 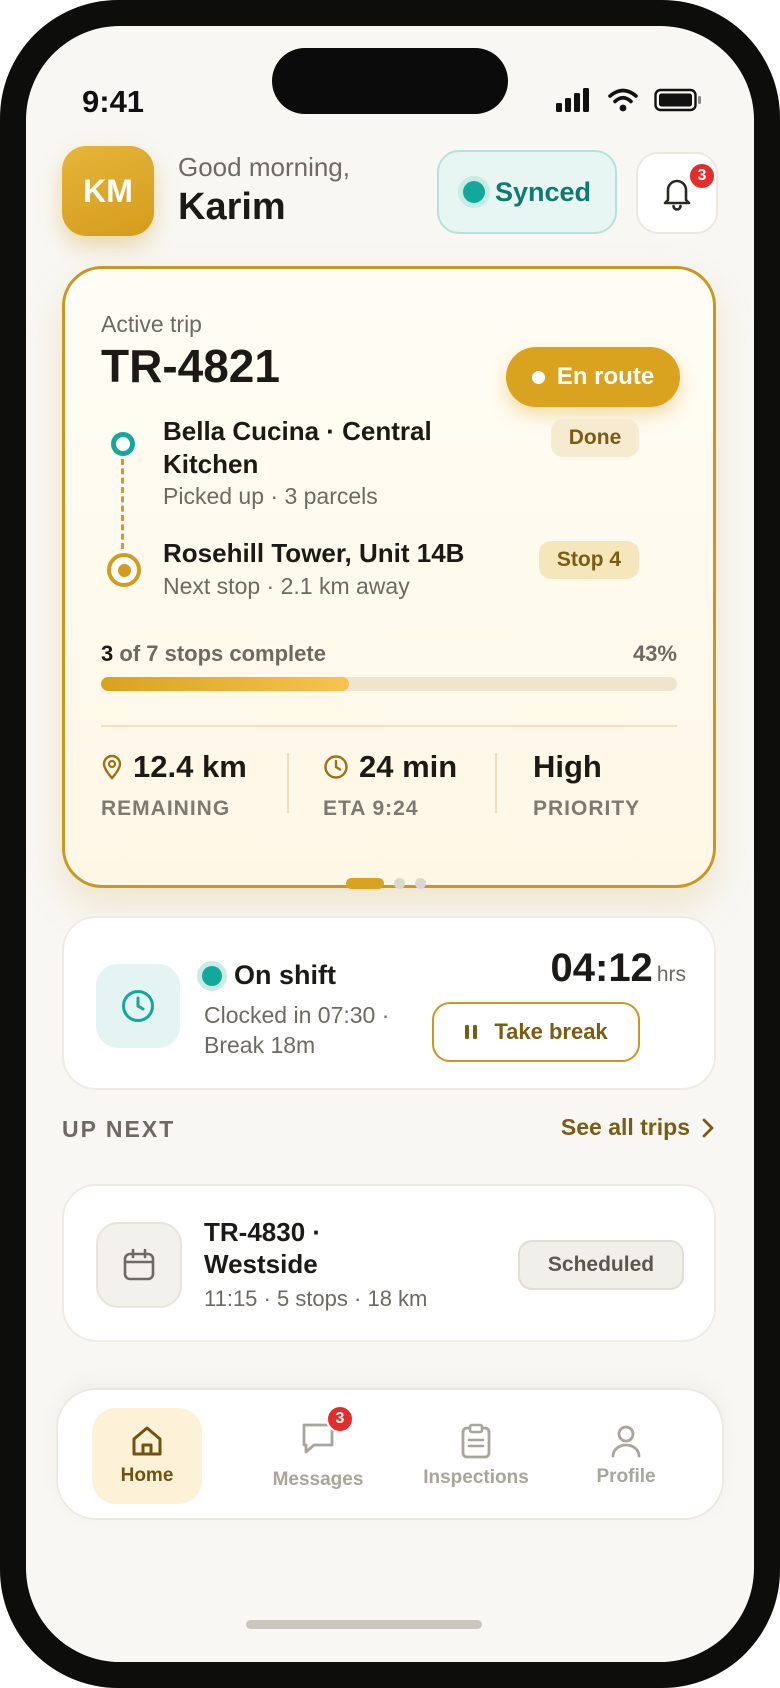 I want to click on tab-bar: Home 3 Messages Inspections Profile, so click(x=390, y=1454).